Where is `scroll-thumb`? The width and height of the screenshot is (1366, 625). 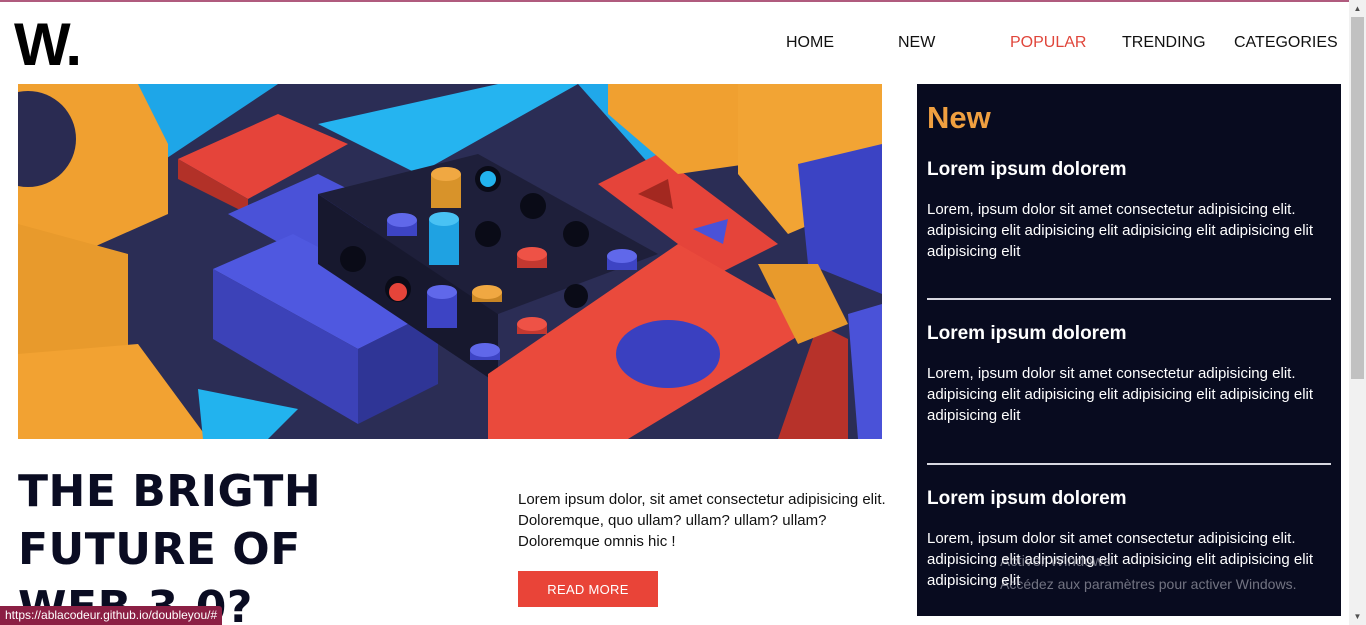
scroll-thumb is located at coordinates (1357, 198).